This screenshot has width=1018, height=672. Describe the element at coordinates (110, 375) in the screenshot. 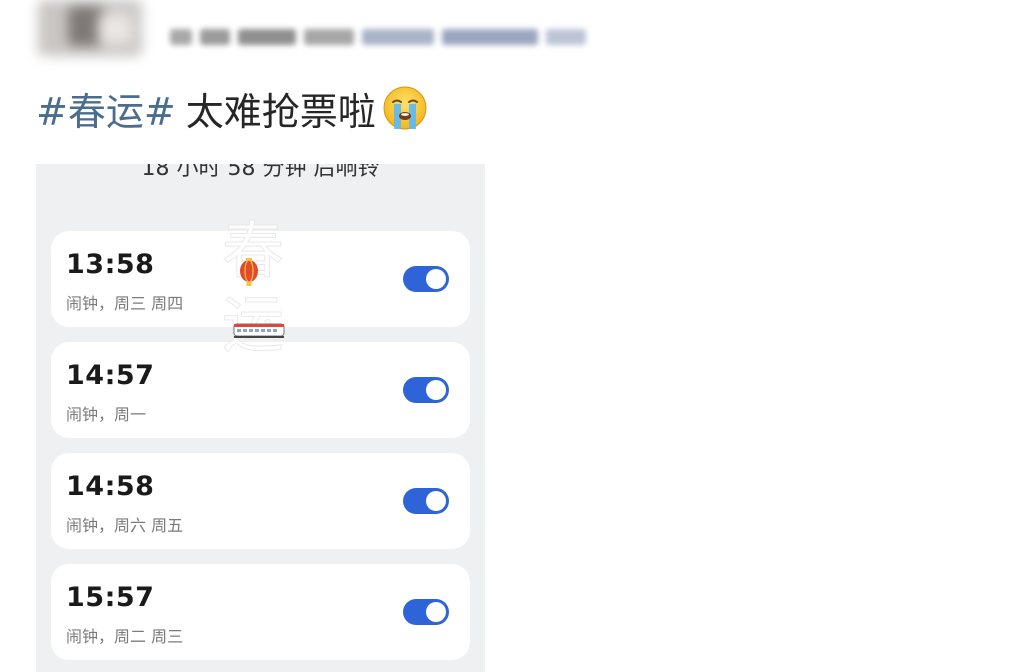

I see `alarm-time: 14:57` at that location.